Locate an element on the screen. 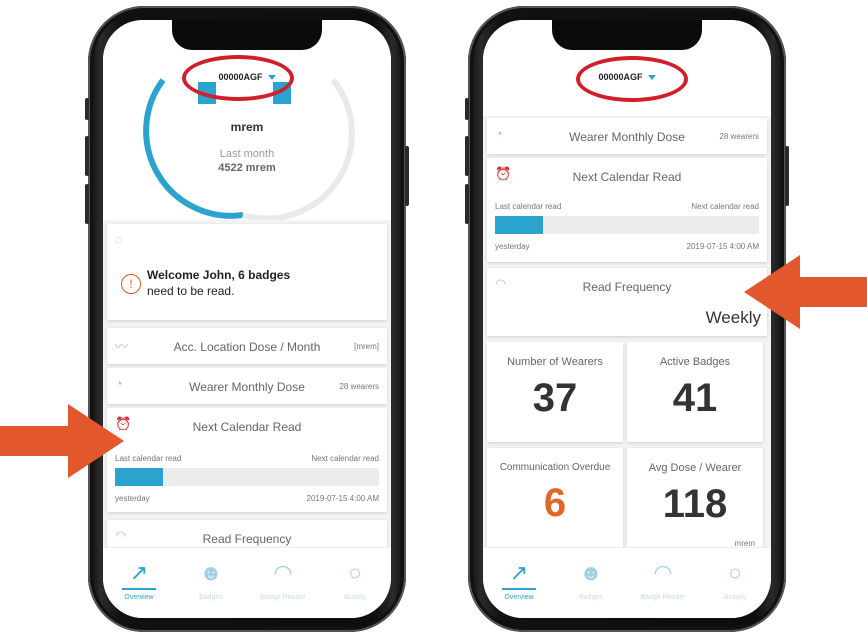 This screenshot has width=867, height=634. stat-avg-dose: Avg Dose / Wearer 118 mrem is located at coordinates (695, 503).